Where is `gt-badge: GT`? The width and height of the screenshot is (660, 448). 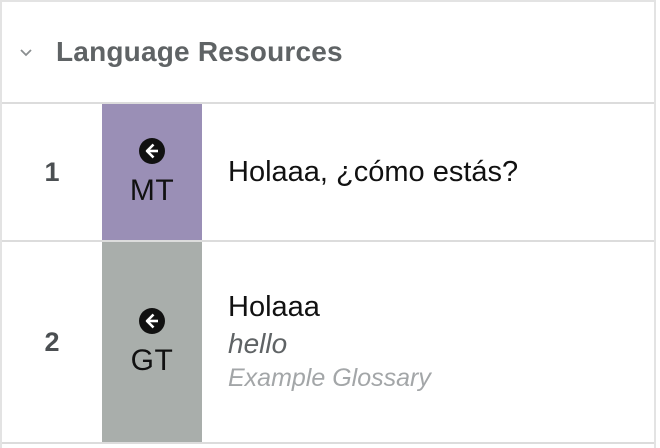 gt-badge: GT is located at coordinates (152, 342).